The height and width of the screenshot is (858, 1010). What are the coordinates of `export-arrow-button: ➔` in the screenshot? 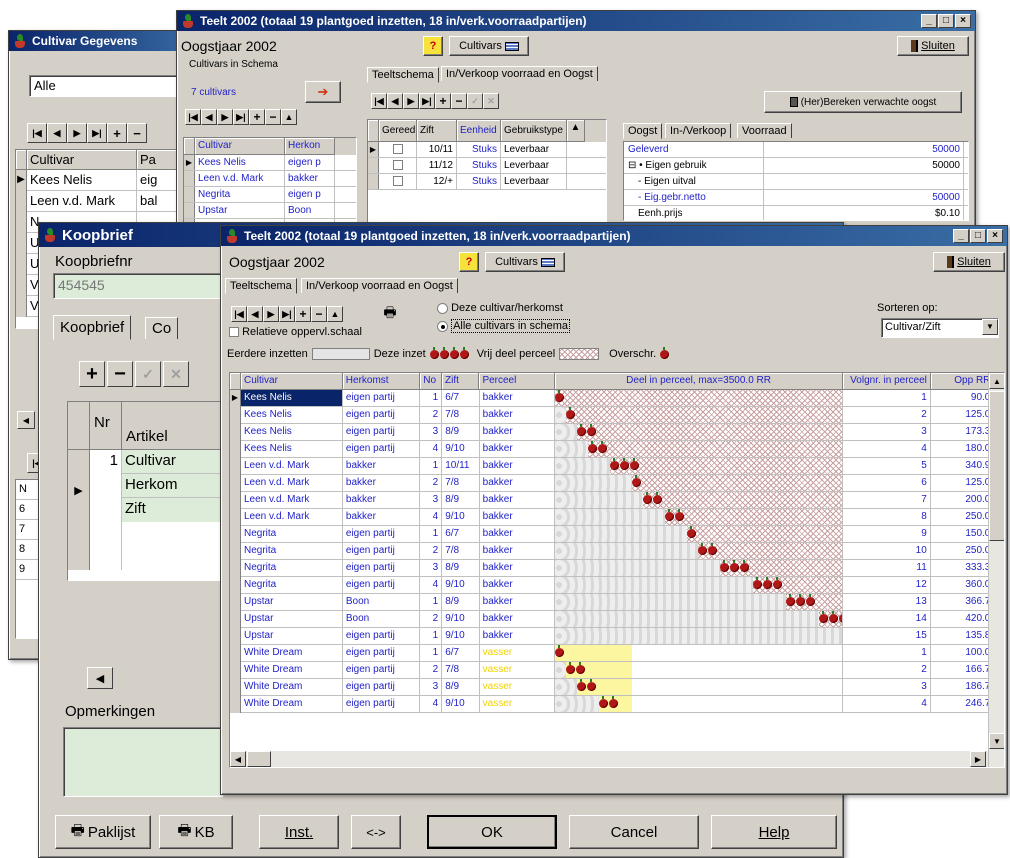 It's located at (323, 92).